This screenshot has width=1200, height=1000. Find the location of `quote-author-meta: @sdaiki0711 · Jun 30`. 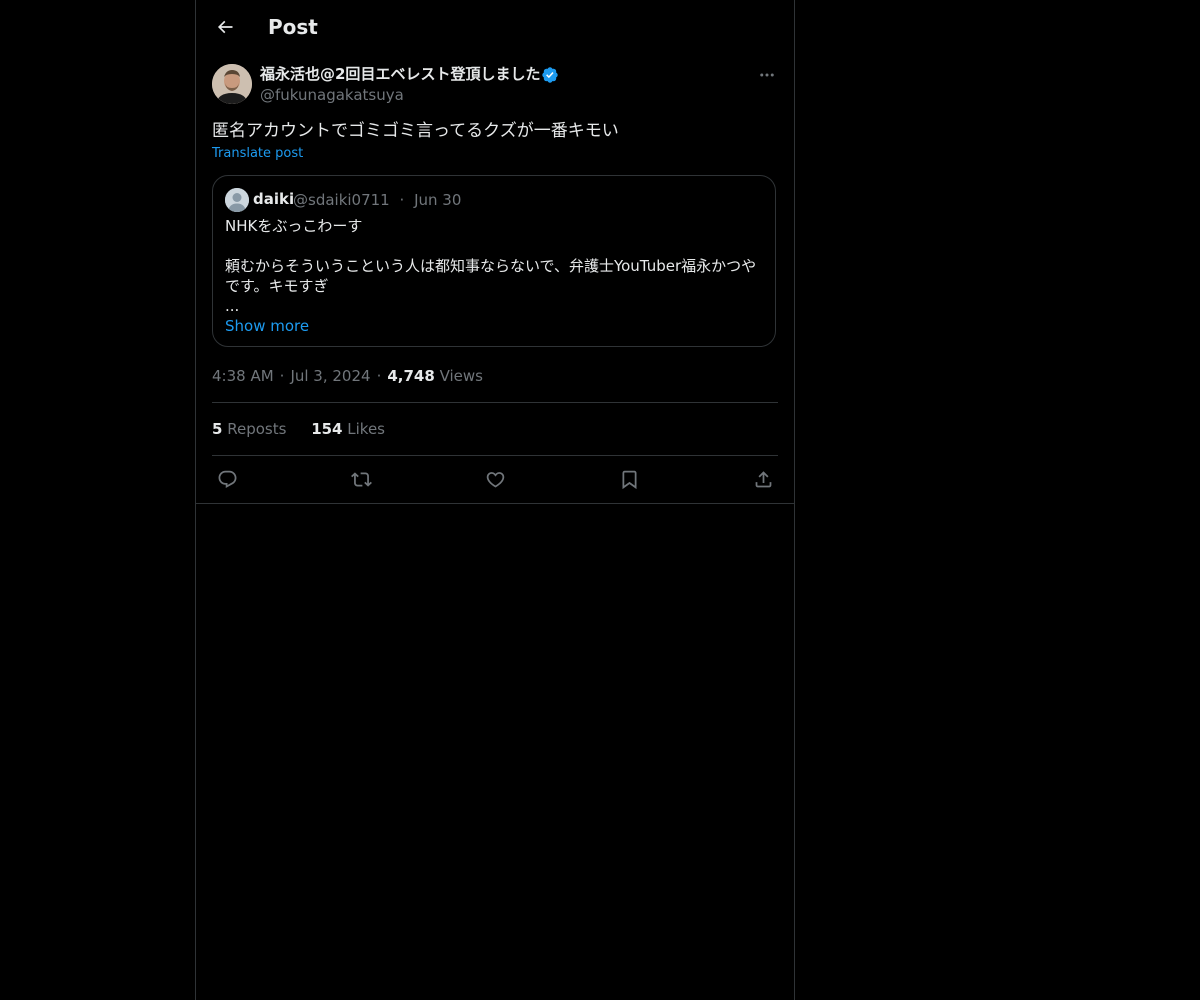

quote-author-meta: @sdaiki0711 · Jun 30 is located at coordinates (377, 200).